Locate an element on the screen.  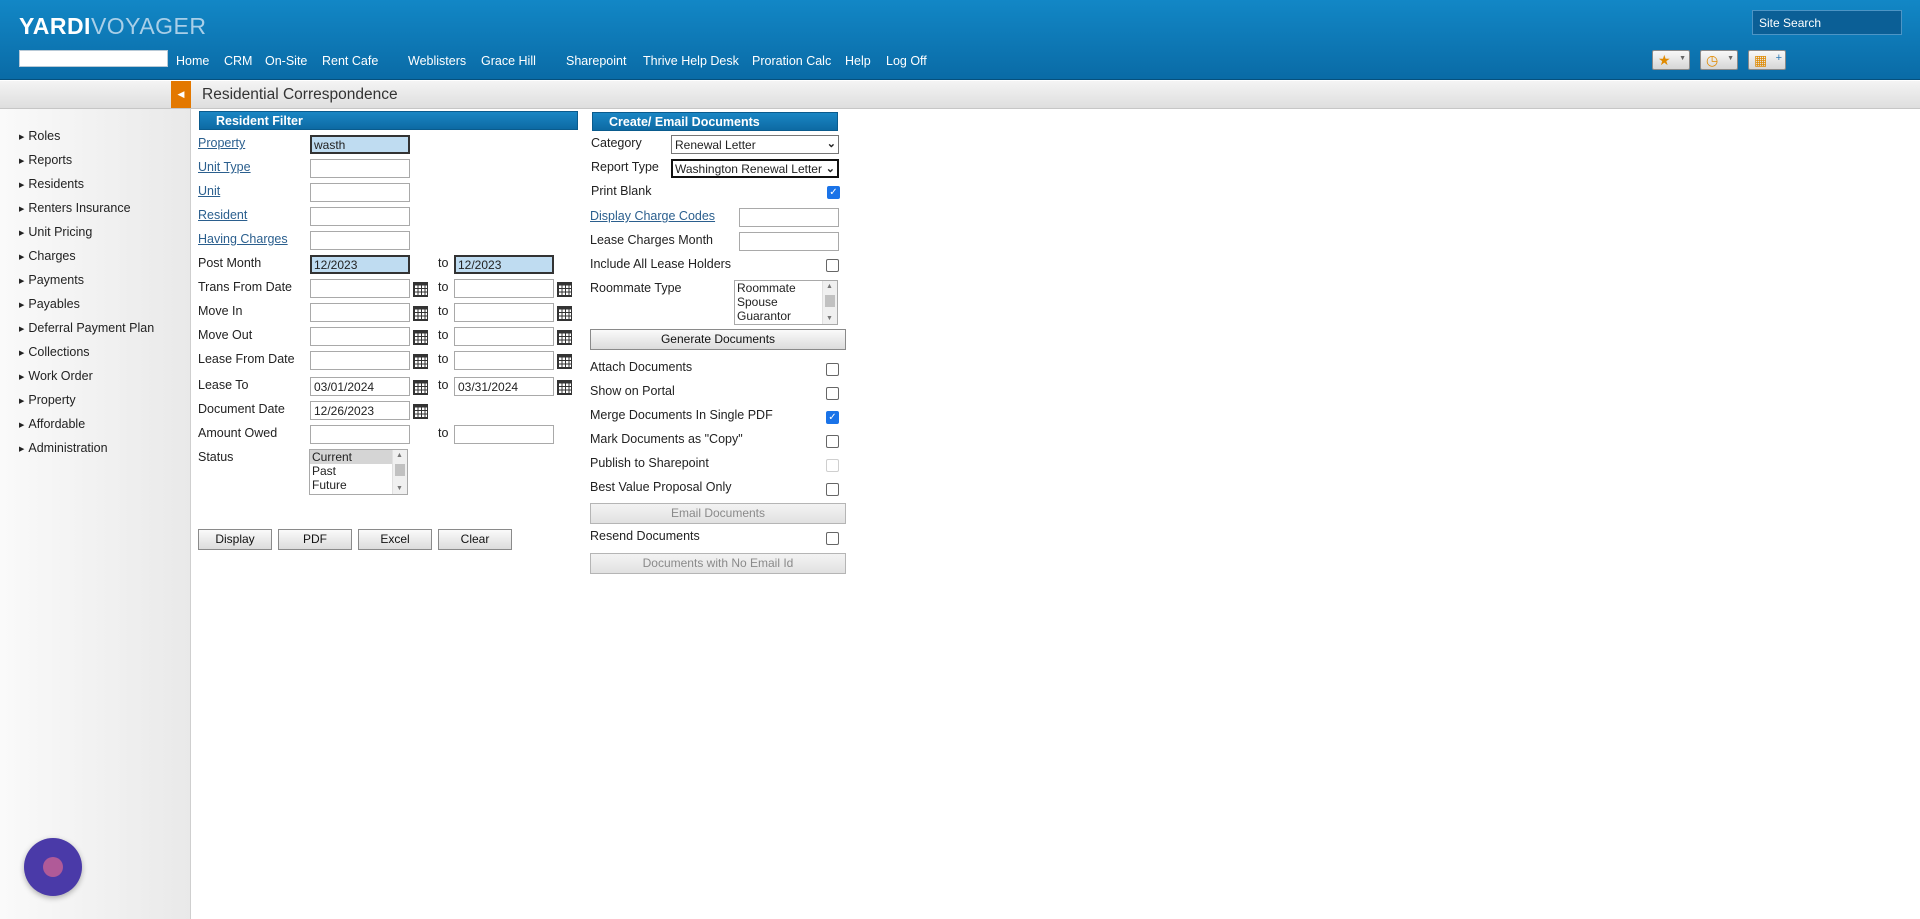
status-scrollbar: ▲ ▼ is located at coordinates (399, 472).